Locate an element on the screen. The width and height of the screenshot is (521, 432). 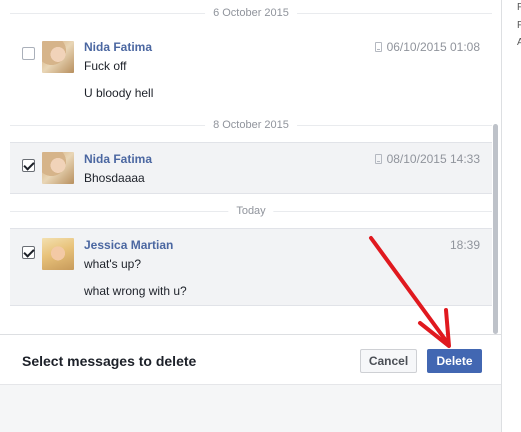
date-separator-label: 6 October 2015 is located at coordinates (251, 13).